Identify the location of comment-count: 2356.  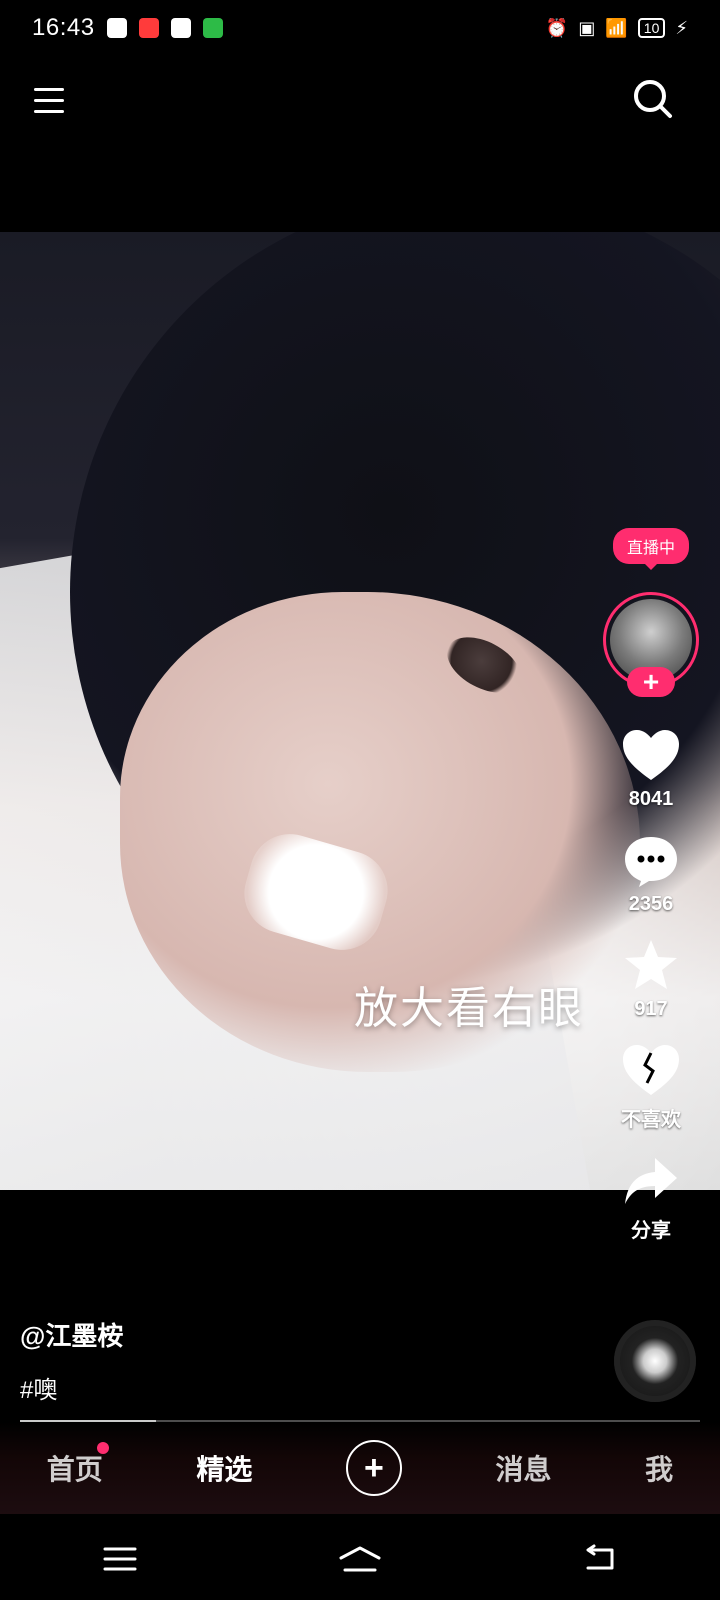
(651, 904).